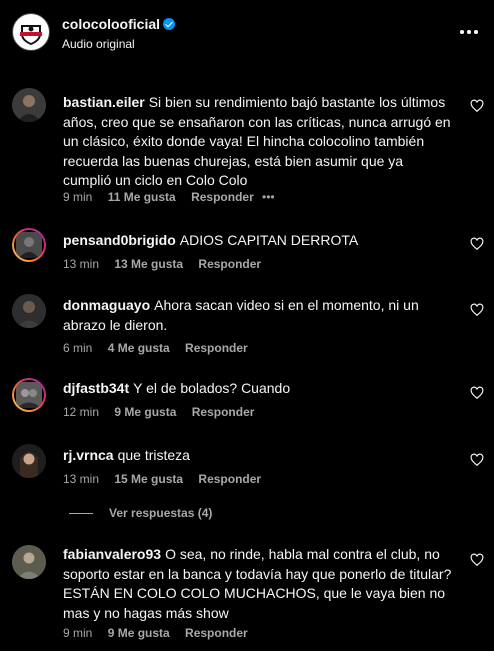  What do you see at coordinates (469, 32) in the screenshot?
I see `more-options-icon` at bounding box center [469, 32].